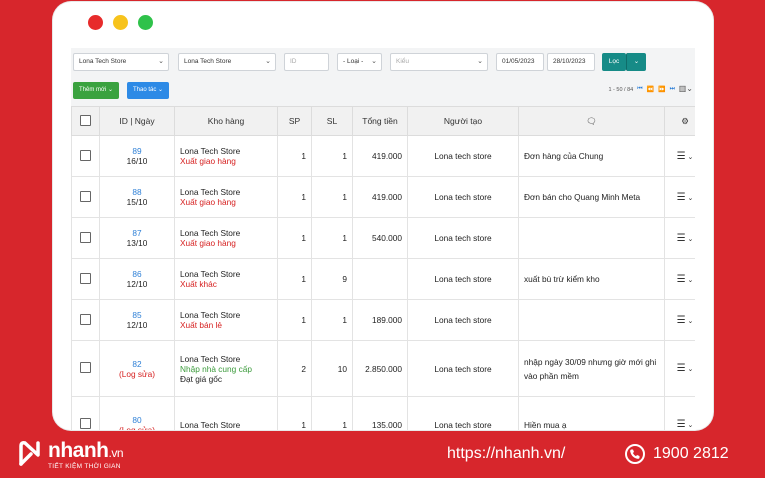 This screenshot has width=765, height=478. What do you see at coordinates (636, 62) in the screenshot?
I see `filter-dropdown-button: ⌄` at bounding box center [636, 62].